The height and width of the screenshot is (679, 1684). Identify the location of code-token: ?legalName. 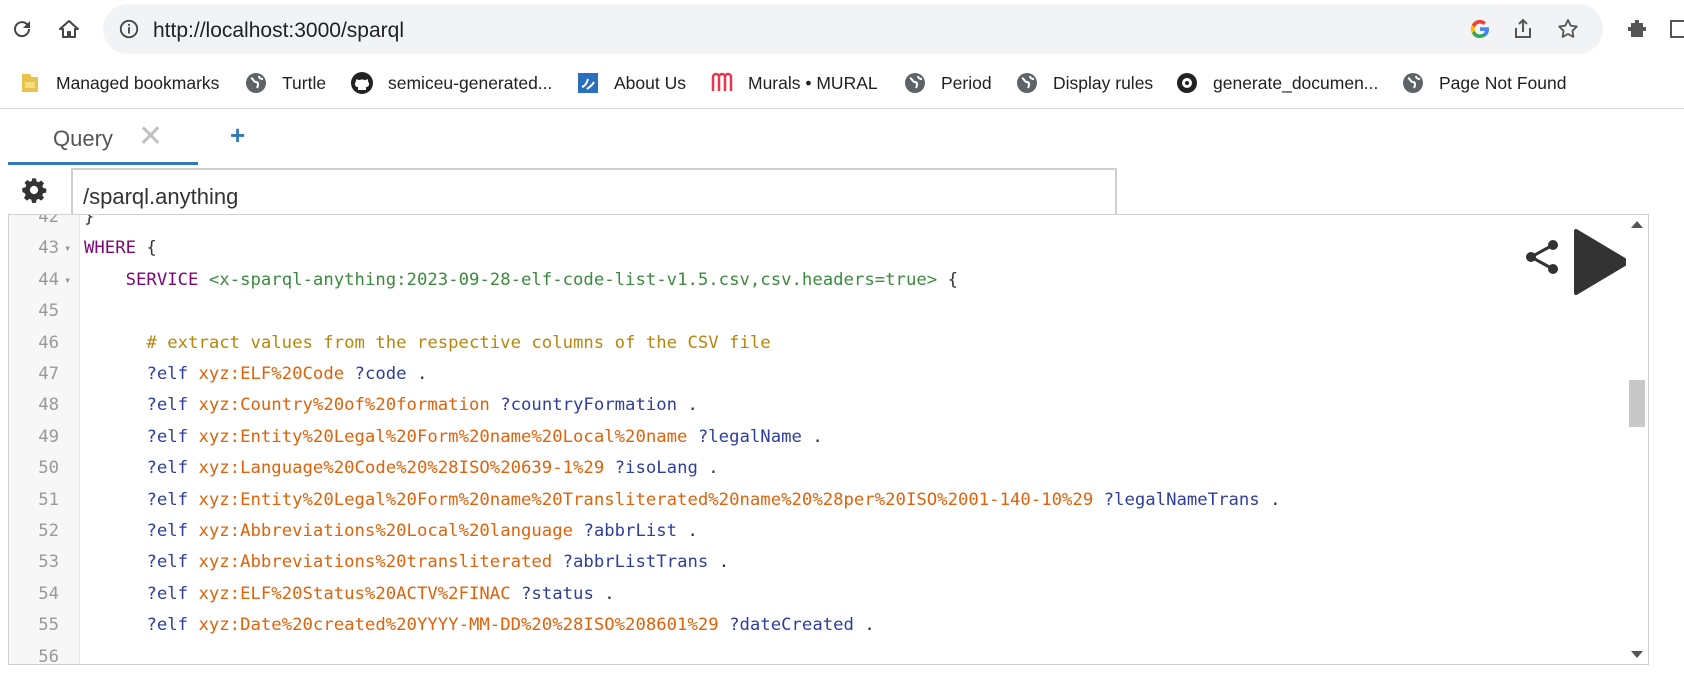
(749, 436).